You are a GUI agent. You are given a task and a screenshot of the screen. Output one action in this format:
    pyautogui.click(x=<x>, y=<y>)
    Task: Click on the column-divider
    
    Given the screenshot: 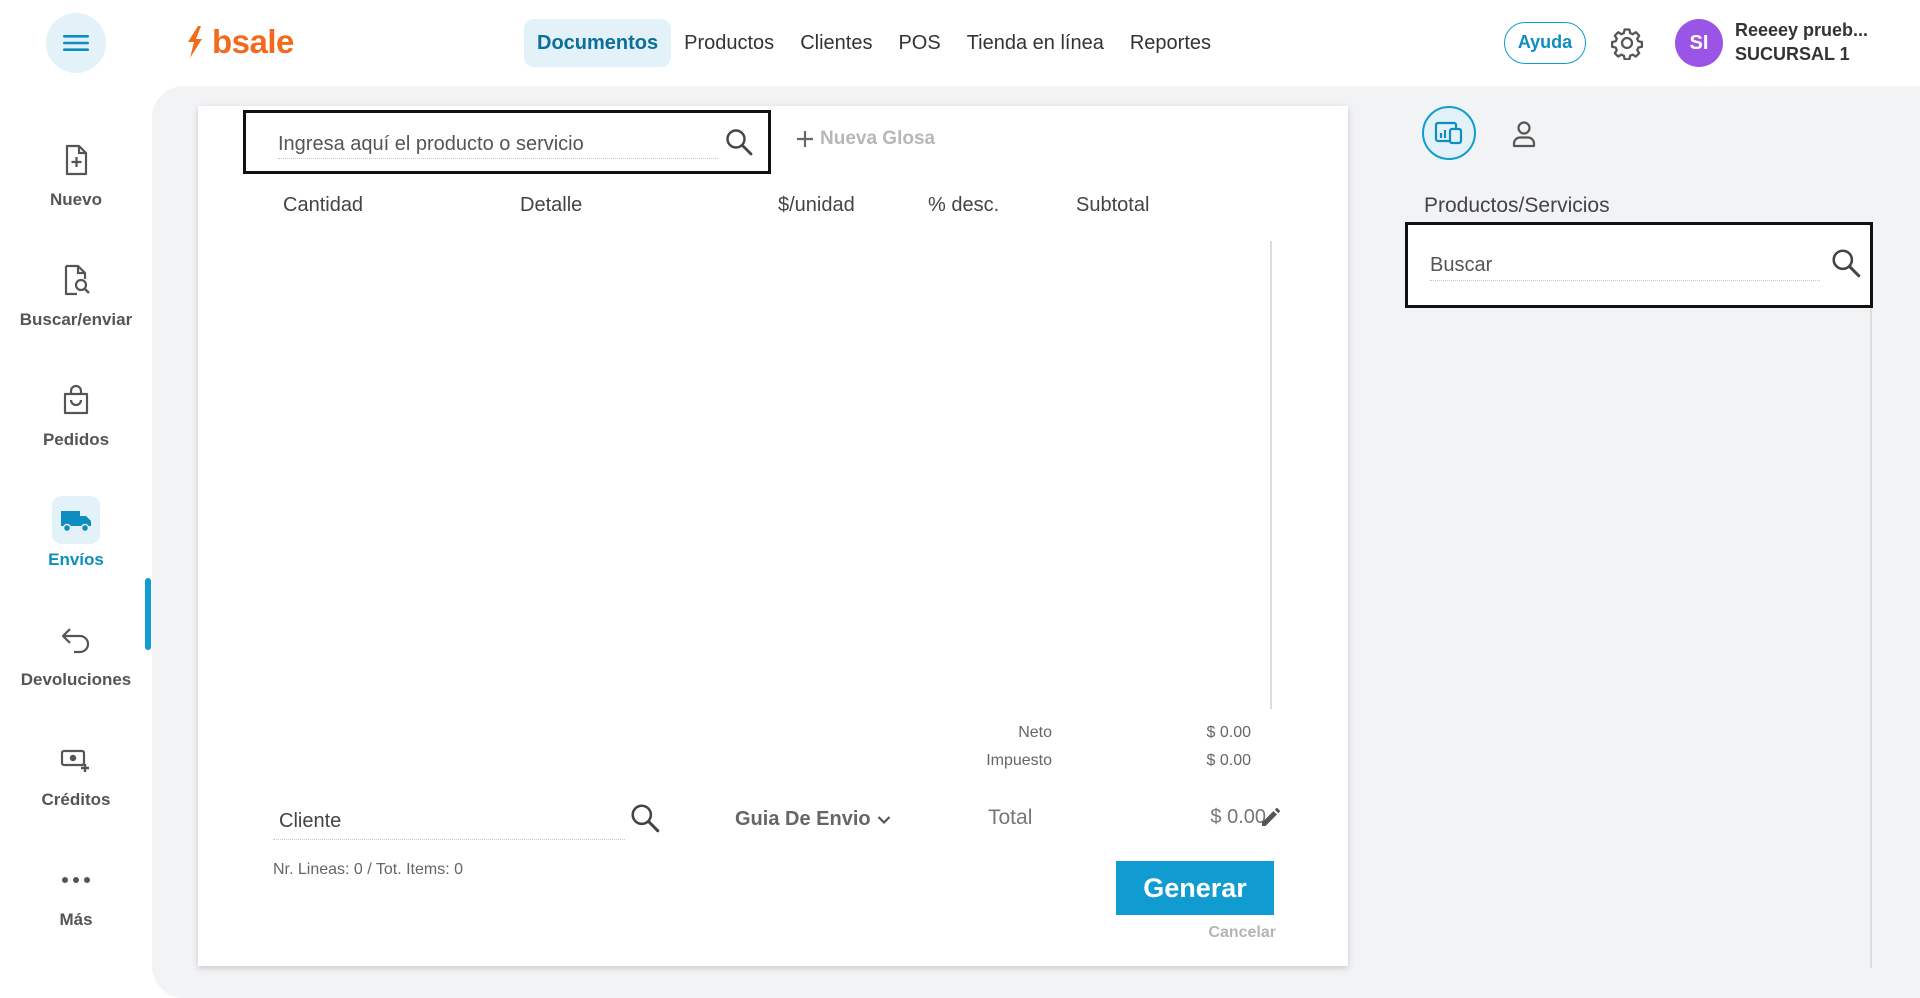 What is the action you would take?
    pyautogui.click(x=1271, y=475)
    